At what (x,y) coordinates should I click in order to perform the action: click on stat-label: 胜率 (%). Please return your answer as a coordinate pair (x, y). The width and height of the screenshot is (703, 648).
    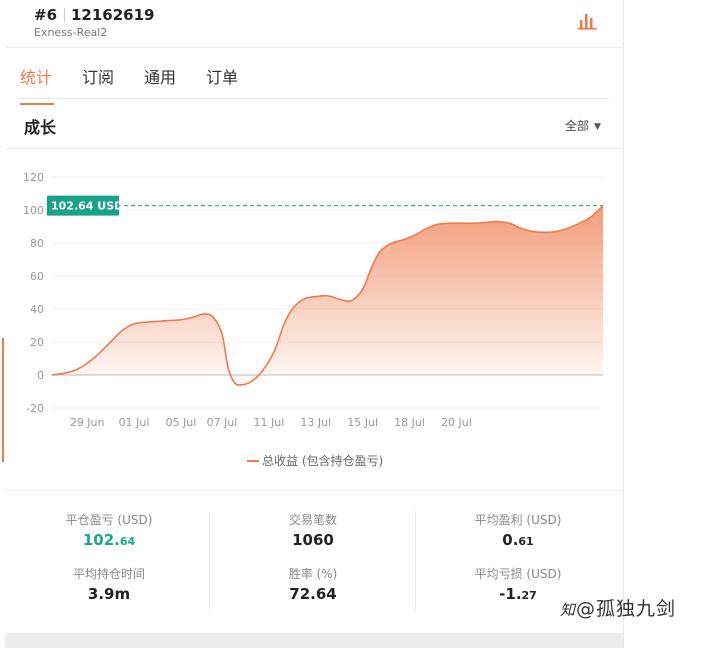
    Looking at the image, I should click on (313, 574).